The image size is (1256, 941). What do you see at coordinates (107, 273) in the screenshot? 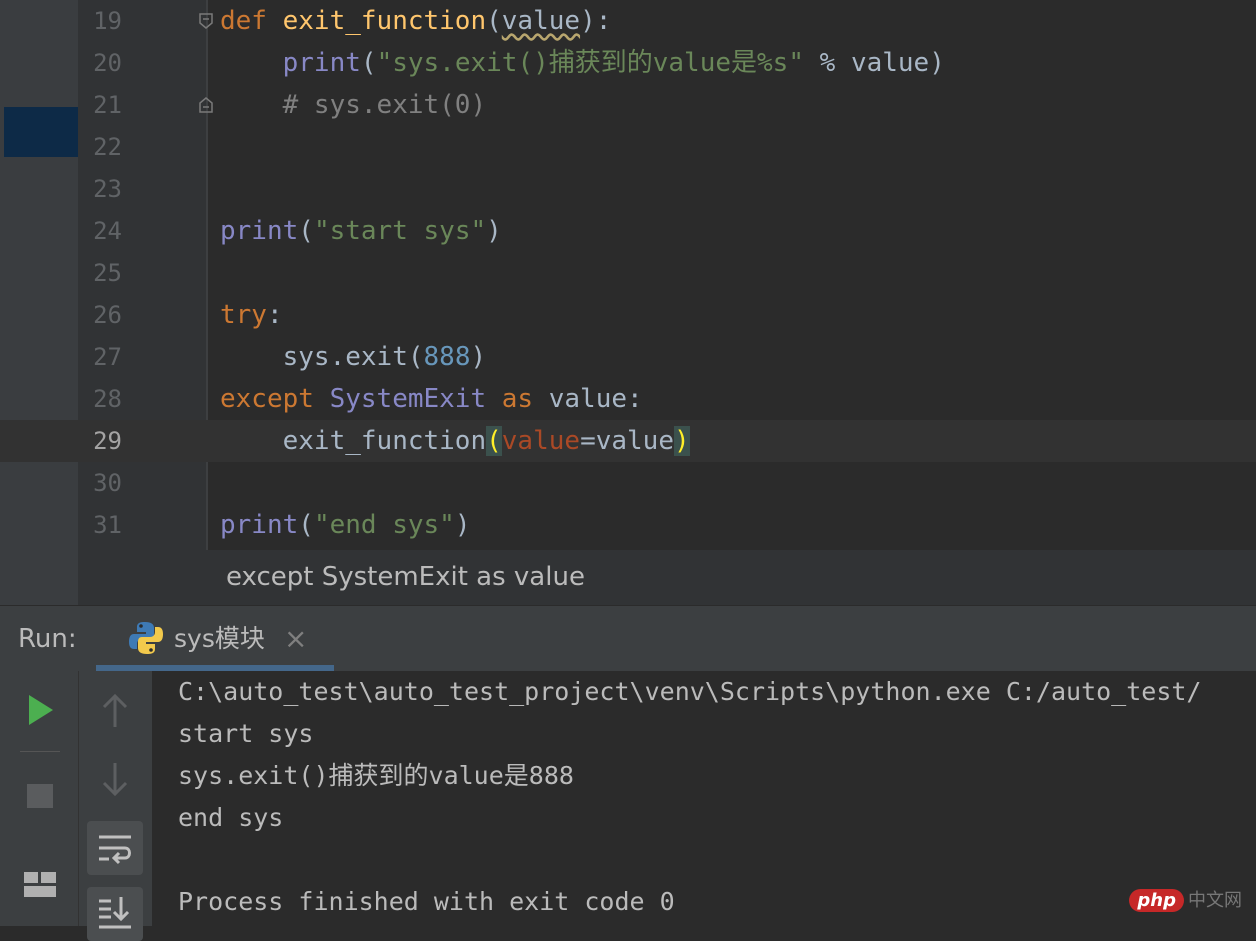
I see `line-number: 25` at bounding box center [107, 273].